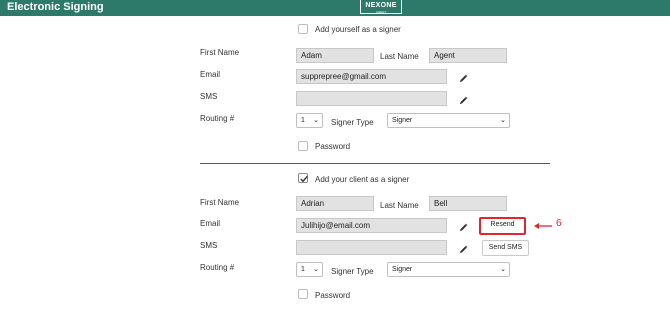 This screenshot has width=670, height=313. I want to click on agent-last-name-field: Agent, so click(468, 55).